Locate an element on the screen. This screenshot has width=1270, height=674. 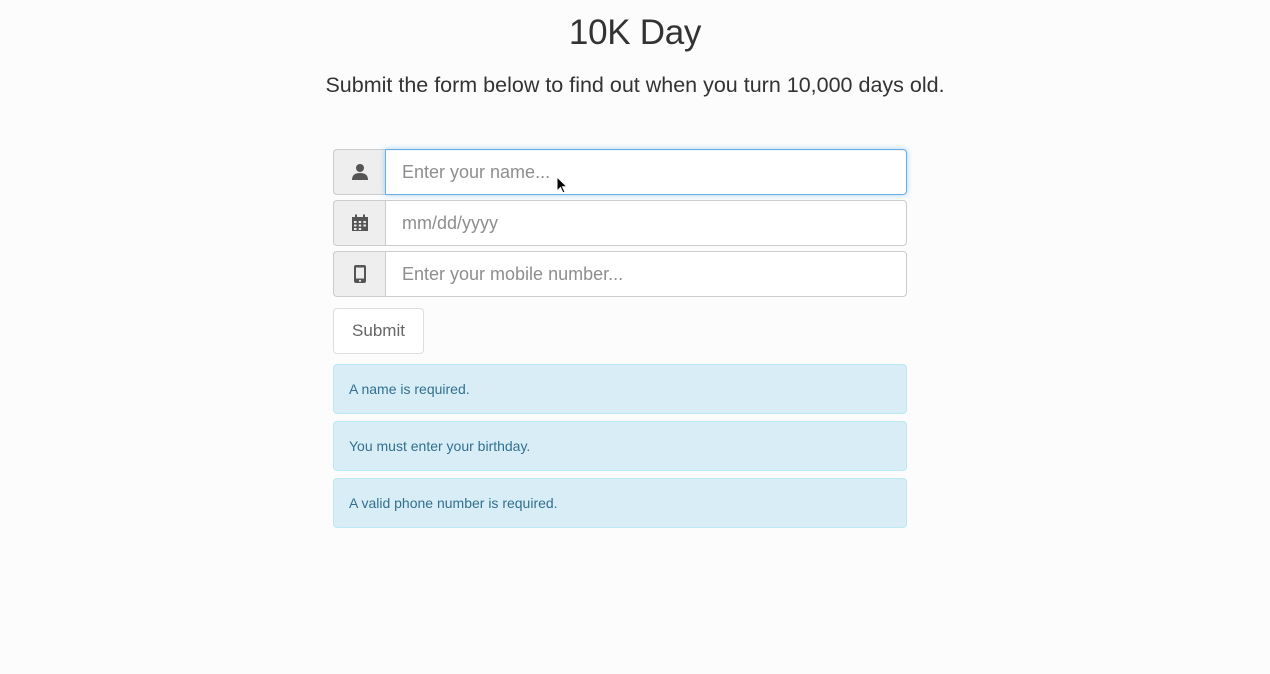
mobile-phone-icon is located at coordinates (360, 274).